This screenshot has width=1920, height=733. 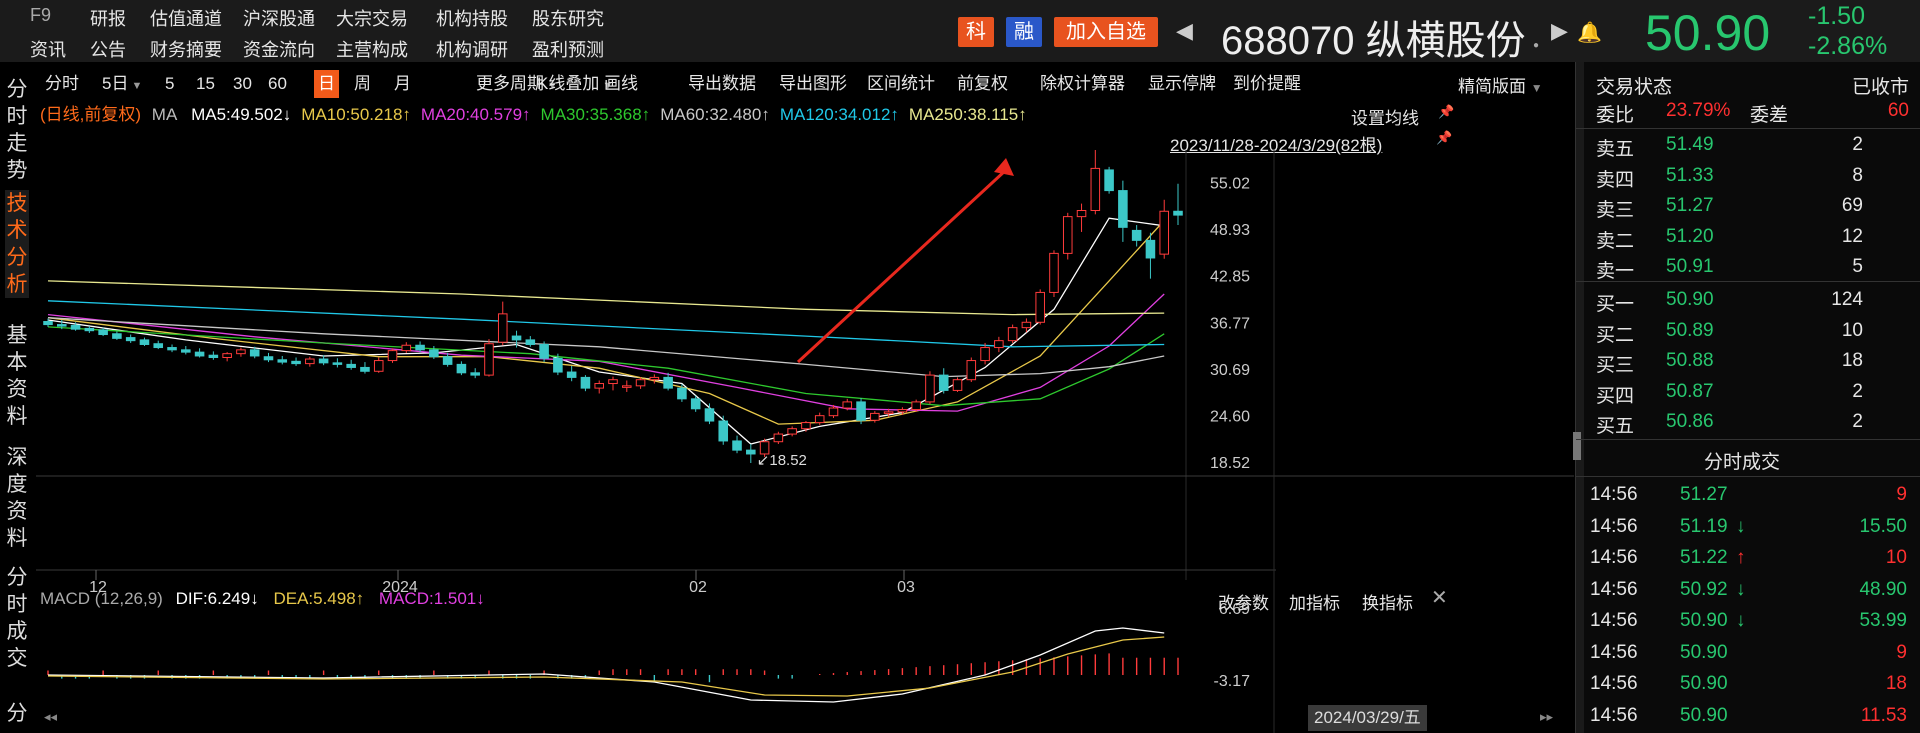 I want to click on bell-icon: 🔔, so click(x=1589, y=32).